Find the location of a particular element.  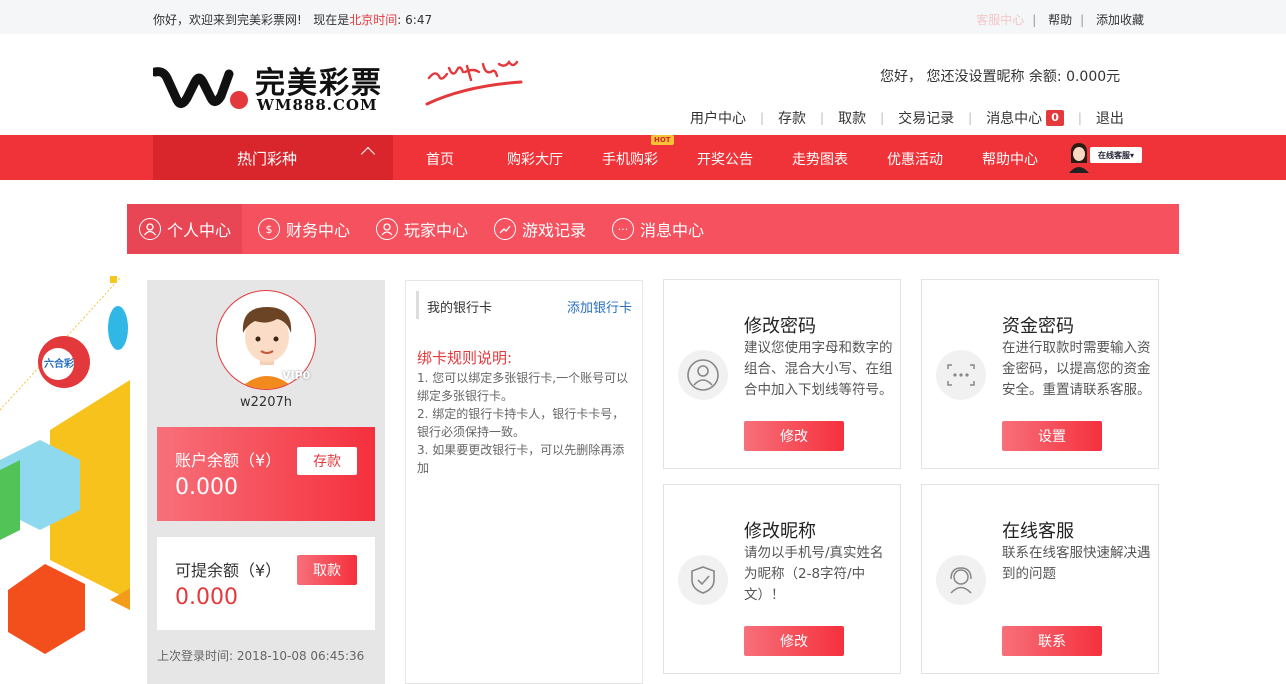

rule-item: 1. 您可以绑定多张银行卡,一个账号可以绑定多张银行卡。 is located at coordinates (523, 387).